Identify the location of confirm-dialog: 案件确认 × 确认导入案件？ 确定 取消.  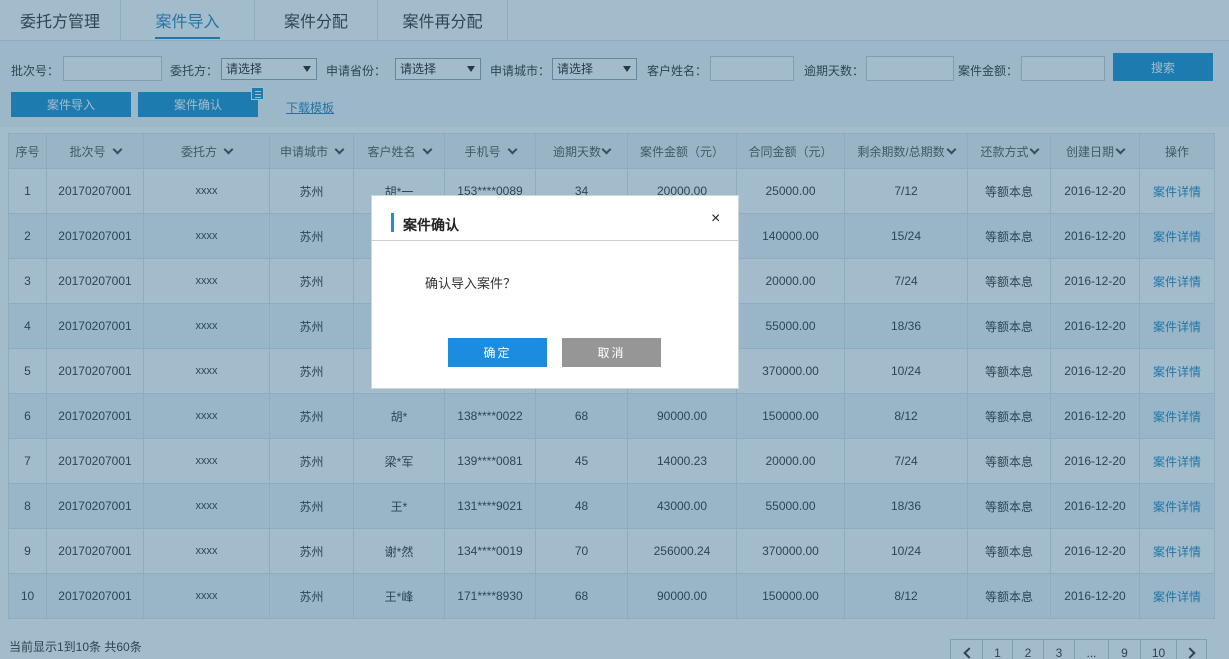
(555, 292).